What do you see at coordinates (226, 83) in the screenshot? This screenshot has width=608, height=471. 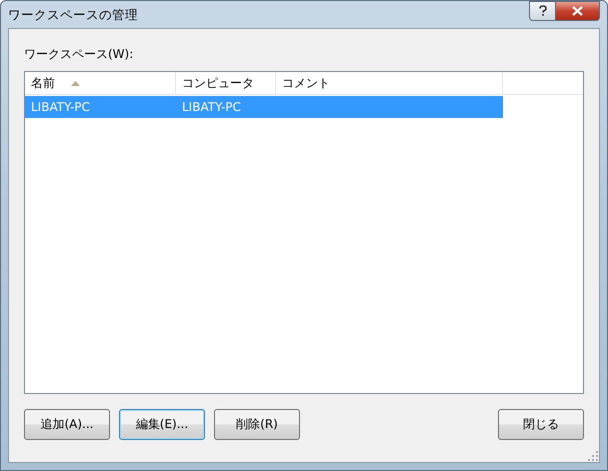 I see `column-header: コンピュータ` at bounding box center [226, 83].